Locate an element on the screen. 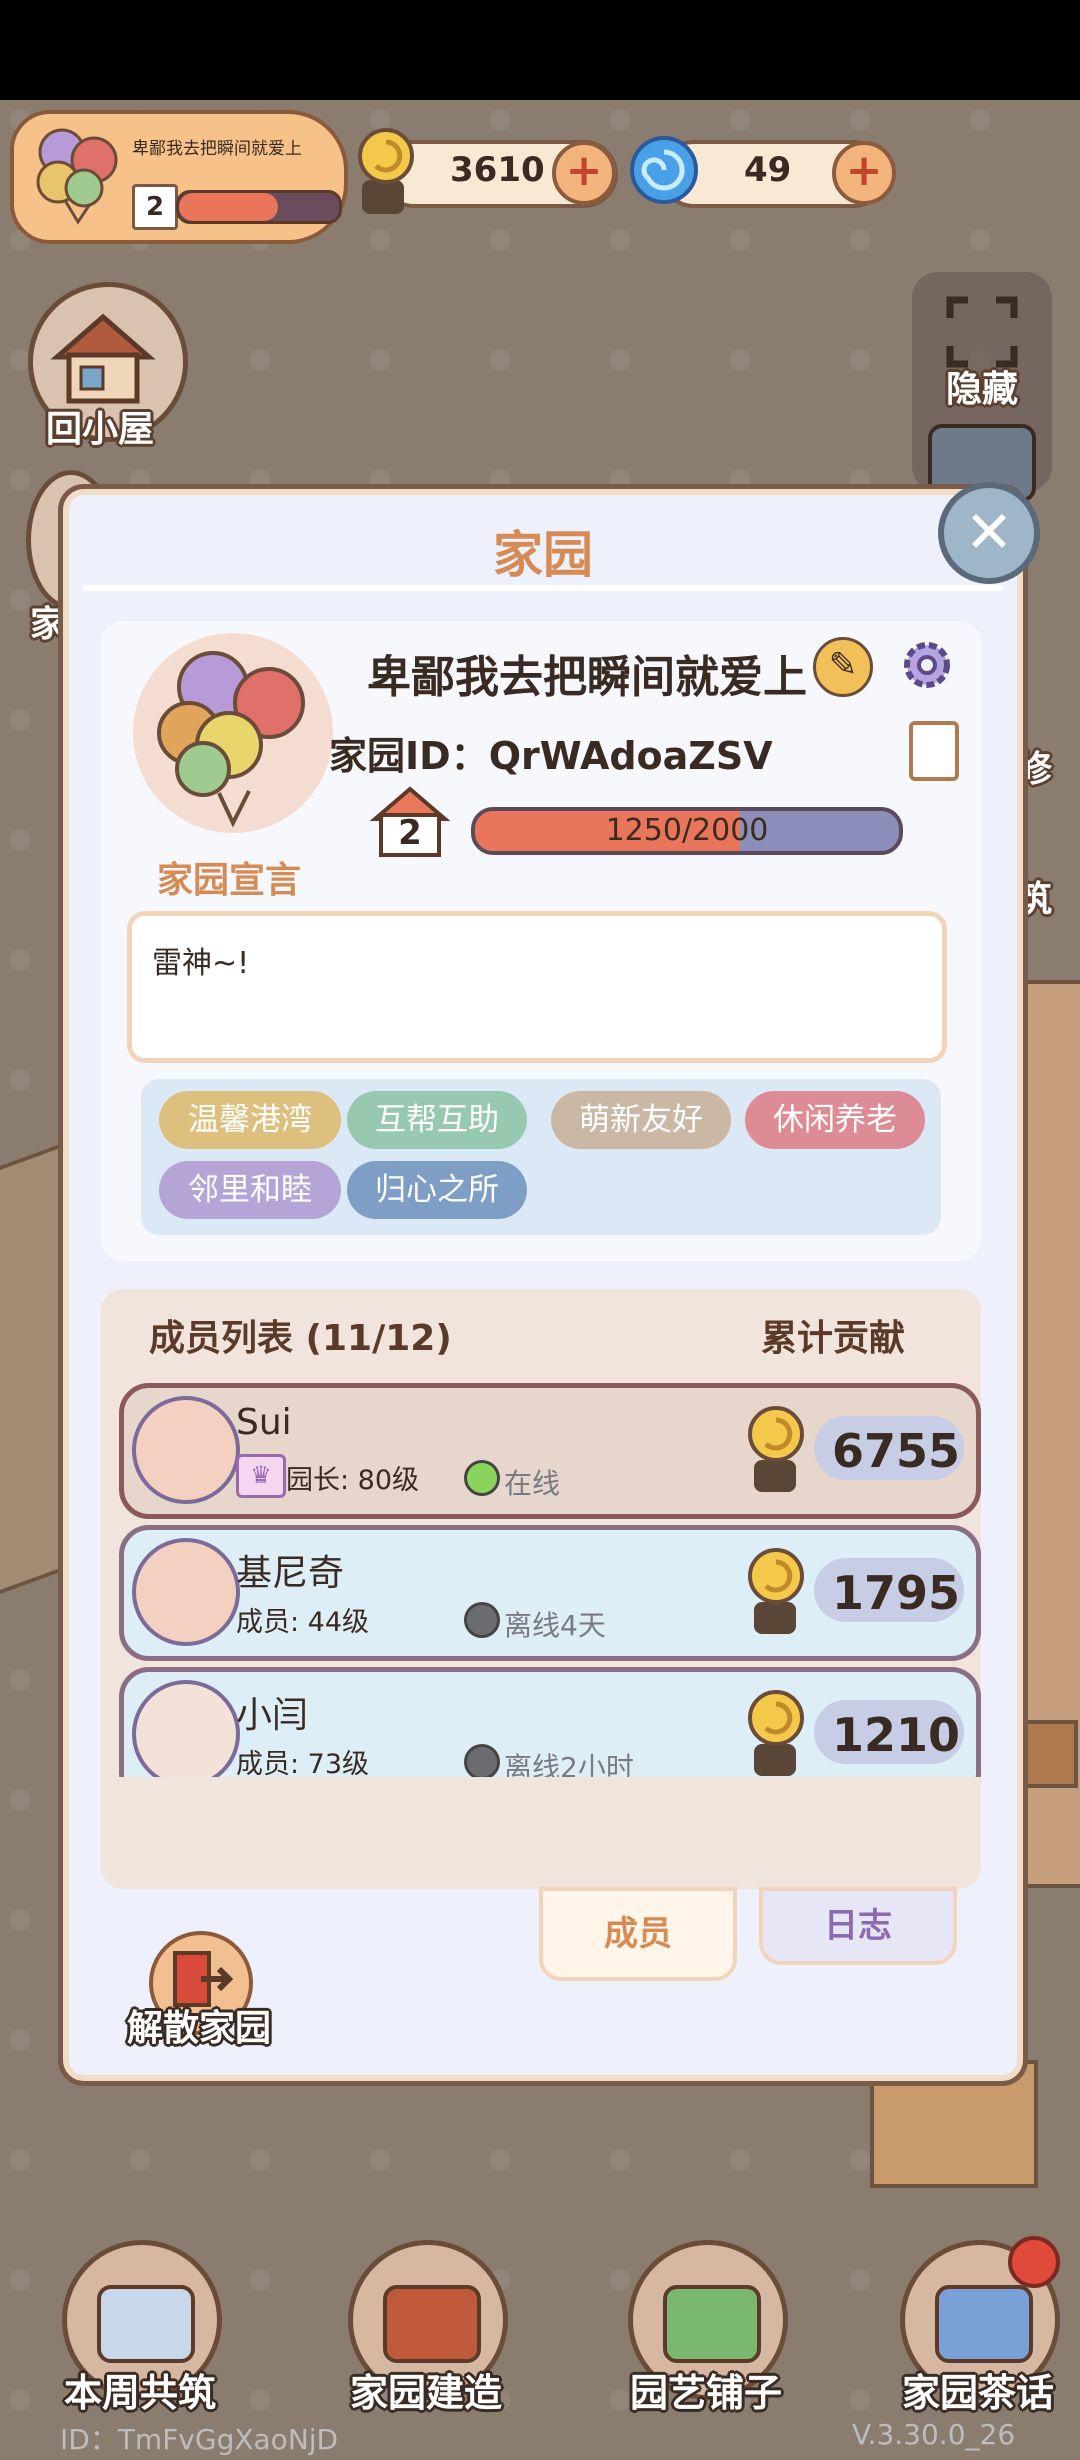 Image resolution: width=1080 pixels, height=2460 pixels. tab-members: 成员 is located at coordinates (638, 1934).